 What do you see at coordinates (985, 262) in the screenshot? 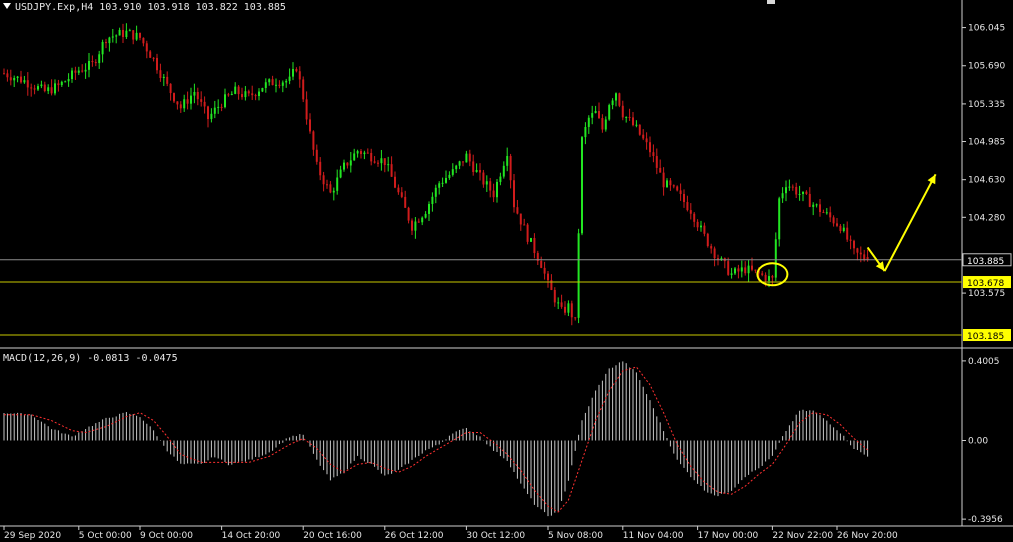
I see `level-label: 103.885` at bounding box center [985, 262].